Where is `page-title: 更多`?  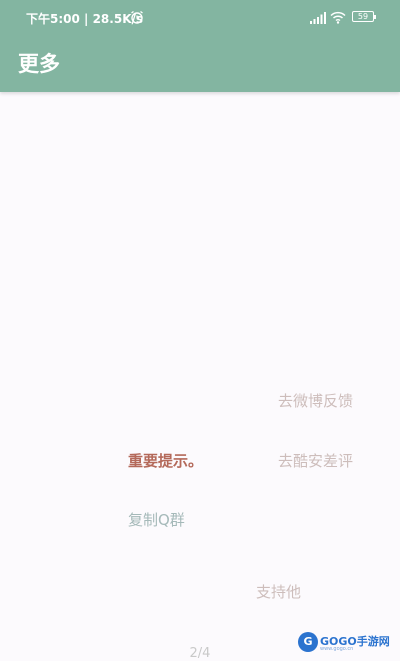
page-title: 更多 is located at coordinates (39, 64).